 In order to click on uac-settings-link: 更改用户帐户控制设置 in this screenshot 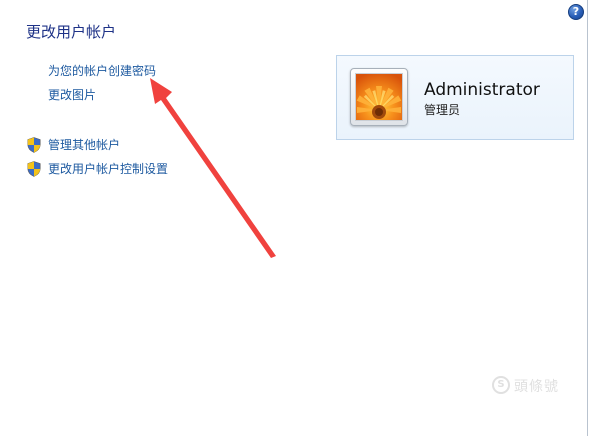, I will do `click(108, 169)`.